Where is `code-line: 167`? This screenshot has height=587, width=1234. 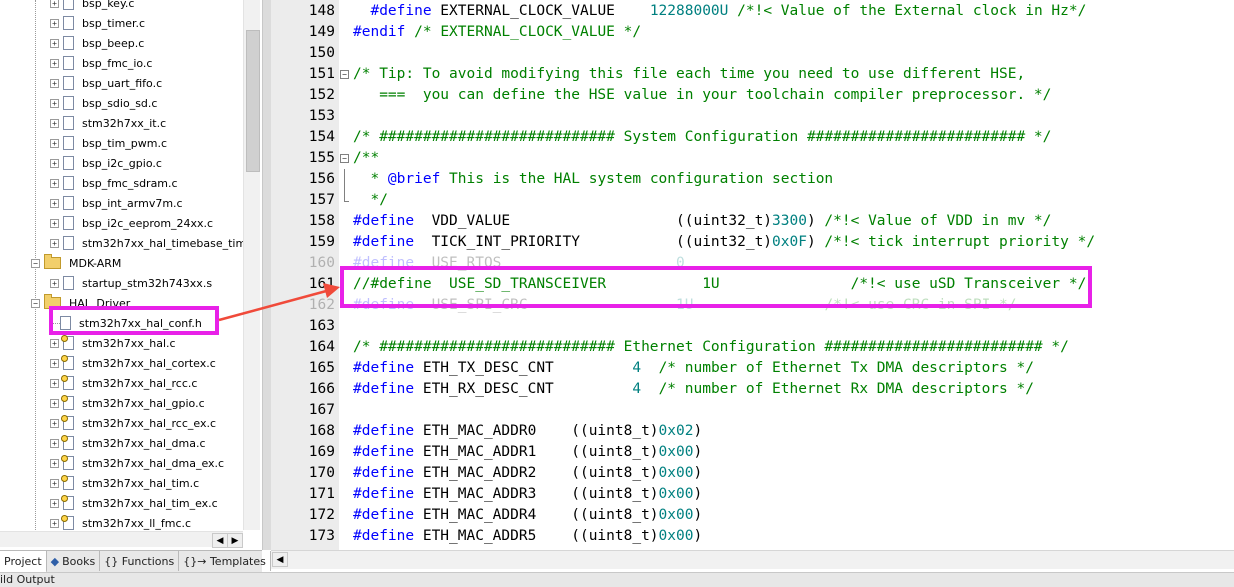
code-line: 167 is located at coordinates (752, 410).